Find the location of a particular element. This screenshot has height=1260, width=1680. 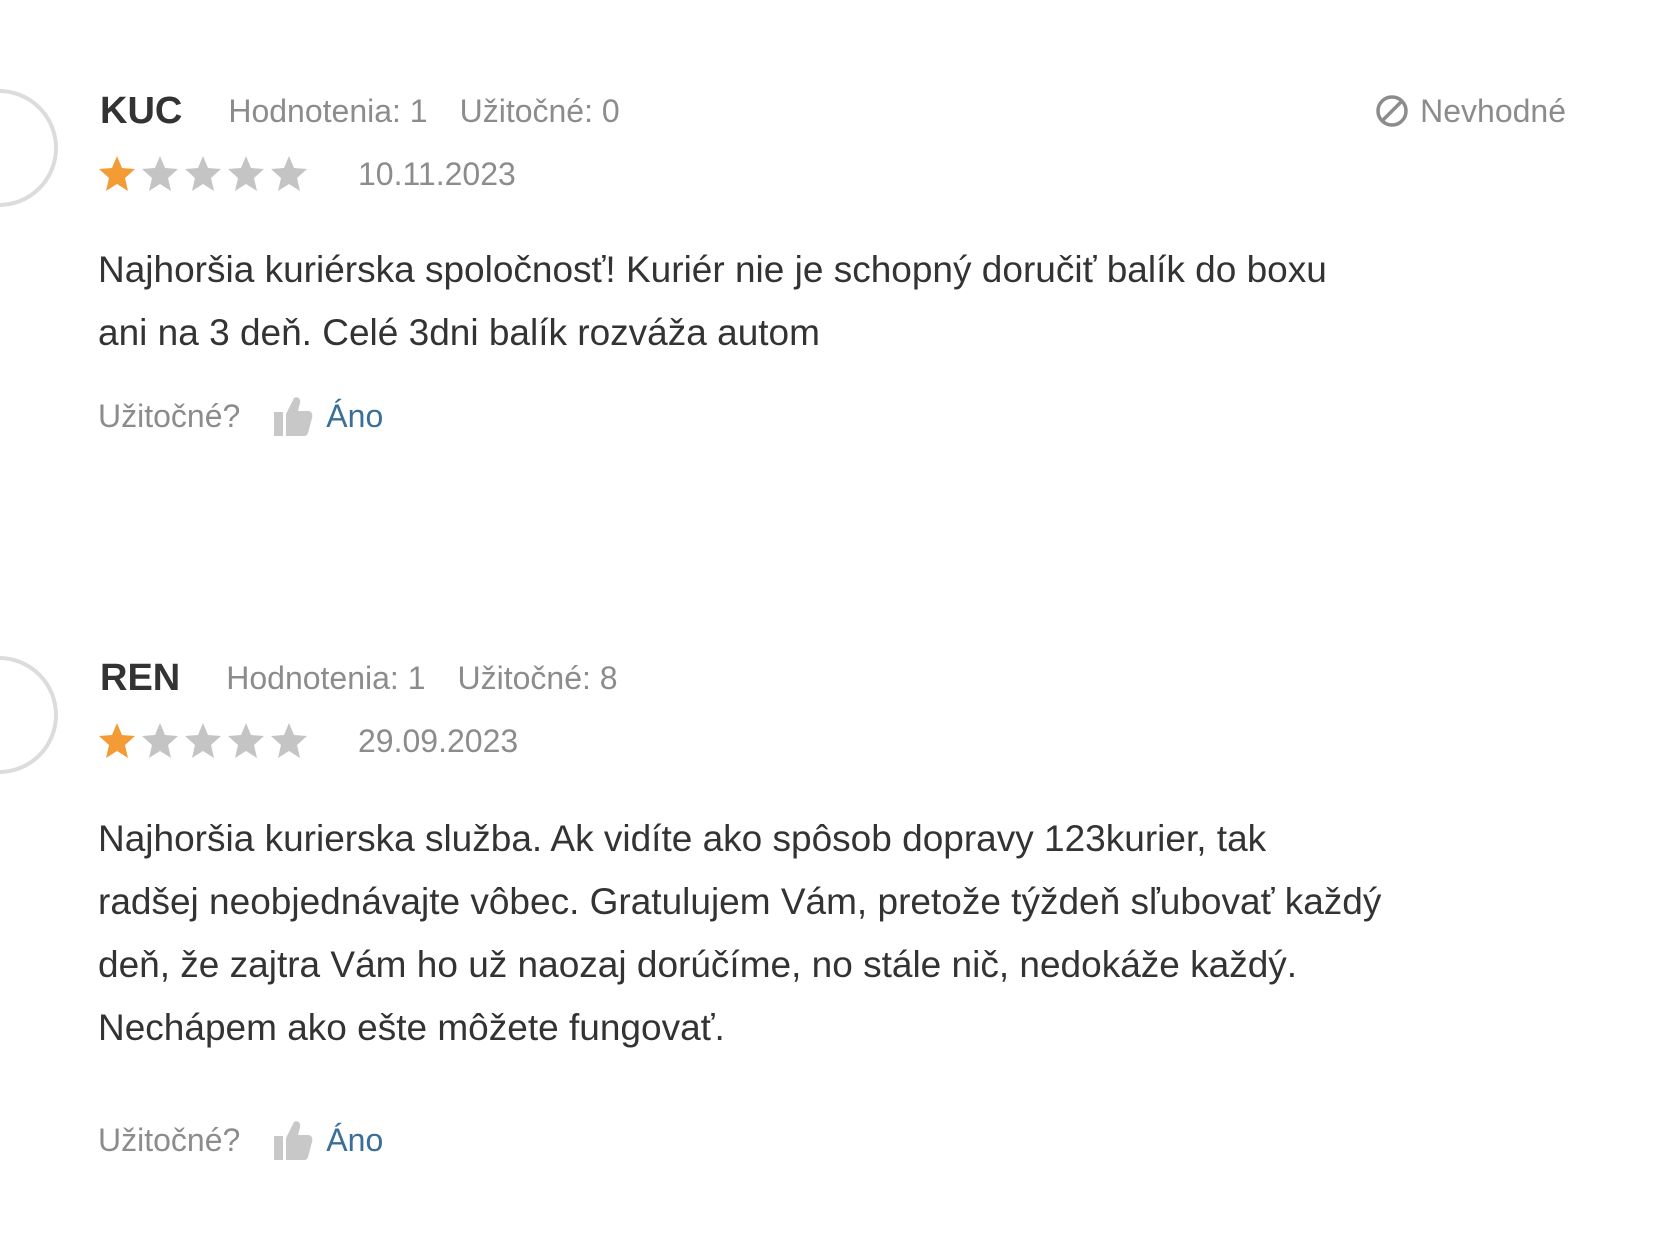

author-useful-count: Užitočné: 0 is located at coordinates (539, 110).